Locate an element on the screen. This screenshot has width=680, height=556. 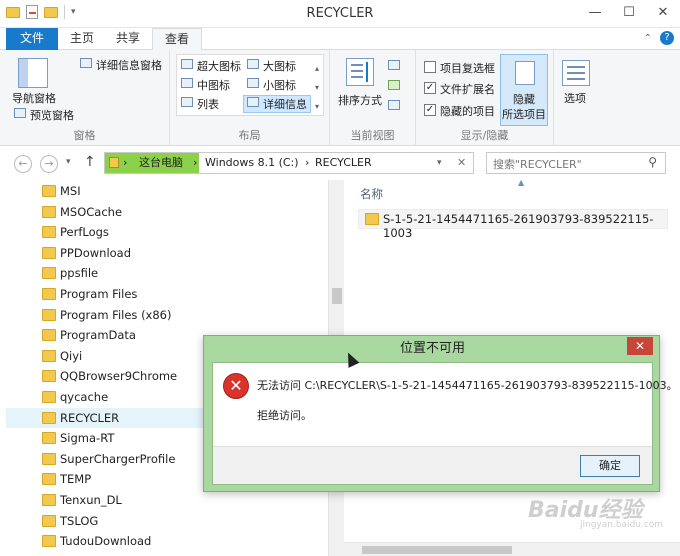
hide-selected-items-button: 隐藏 所选项目 is located at coordinates (524, 90).